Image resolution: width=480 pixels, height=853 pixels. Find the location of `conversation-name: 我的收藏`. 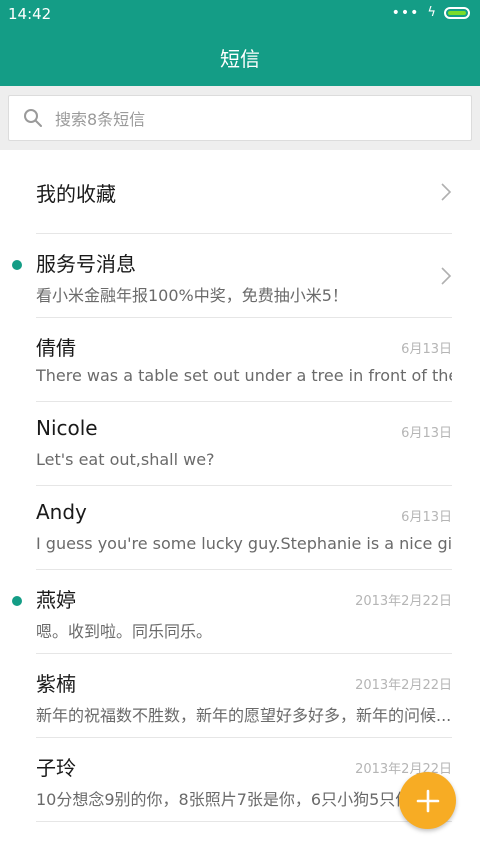

conversation-name: 我的收藏 is located at coordinates (76, 194).